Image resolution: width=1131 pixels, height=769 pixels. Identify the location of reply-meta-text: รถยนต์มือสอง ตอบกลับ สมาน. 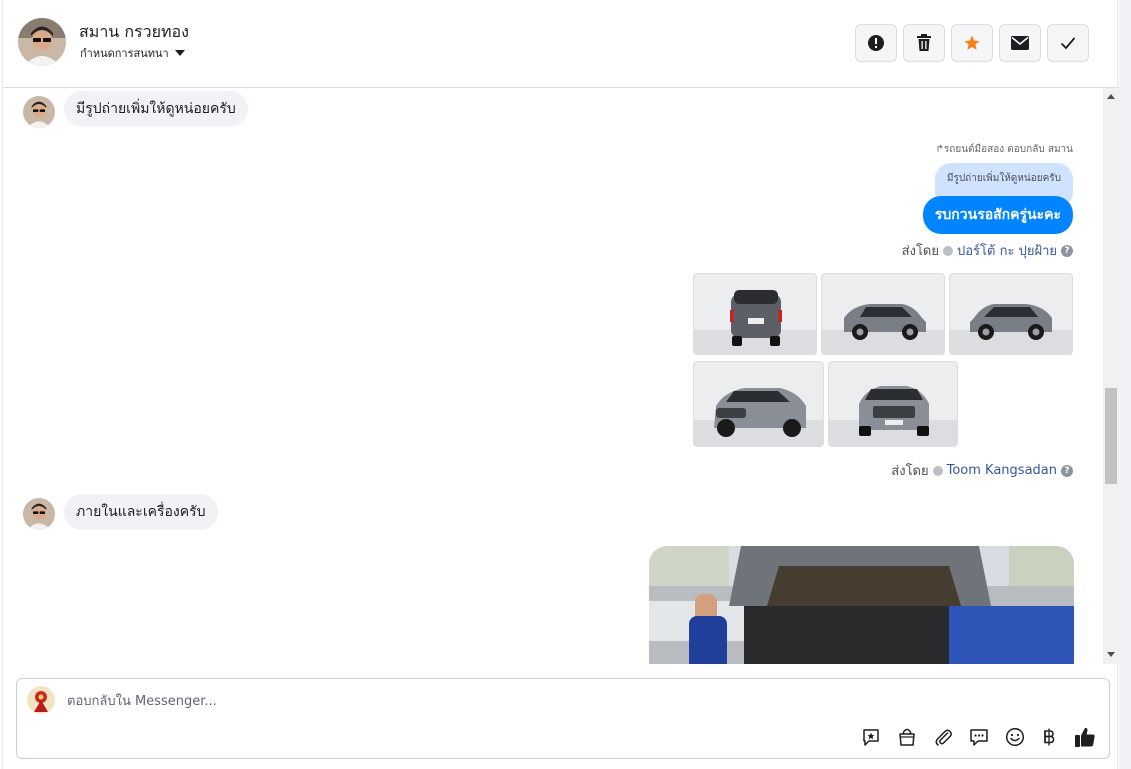
(1008, 149).